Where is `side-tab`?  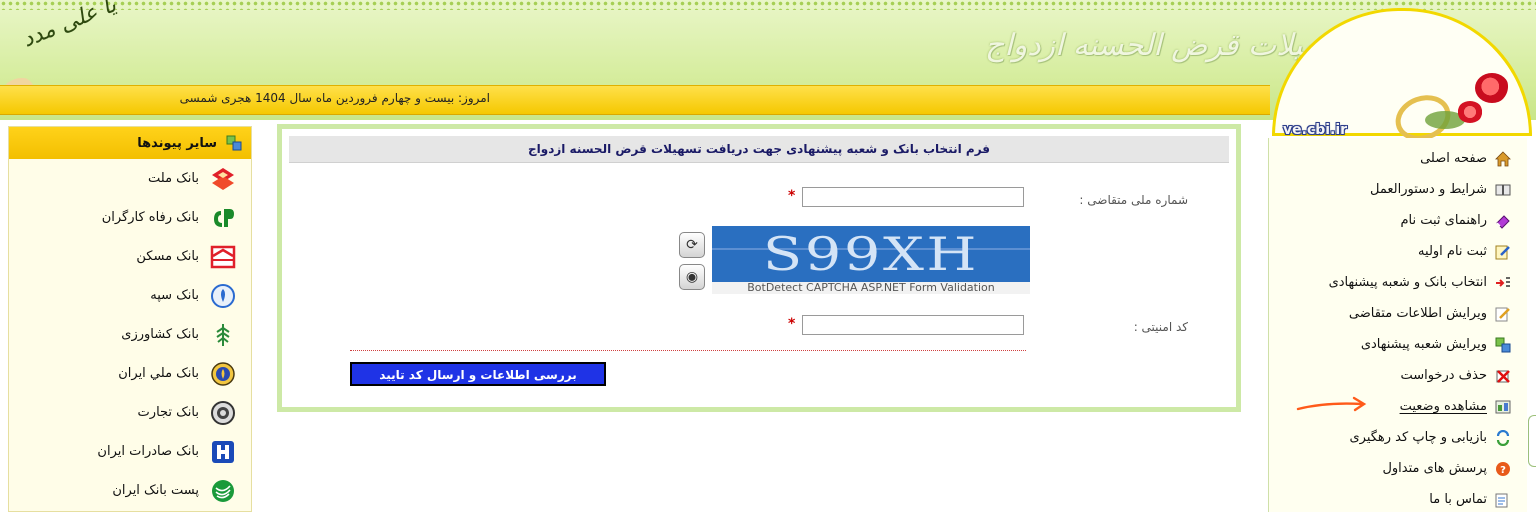
side-tab is located at coordinates (1532, 441).